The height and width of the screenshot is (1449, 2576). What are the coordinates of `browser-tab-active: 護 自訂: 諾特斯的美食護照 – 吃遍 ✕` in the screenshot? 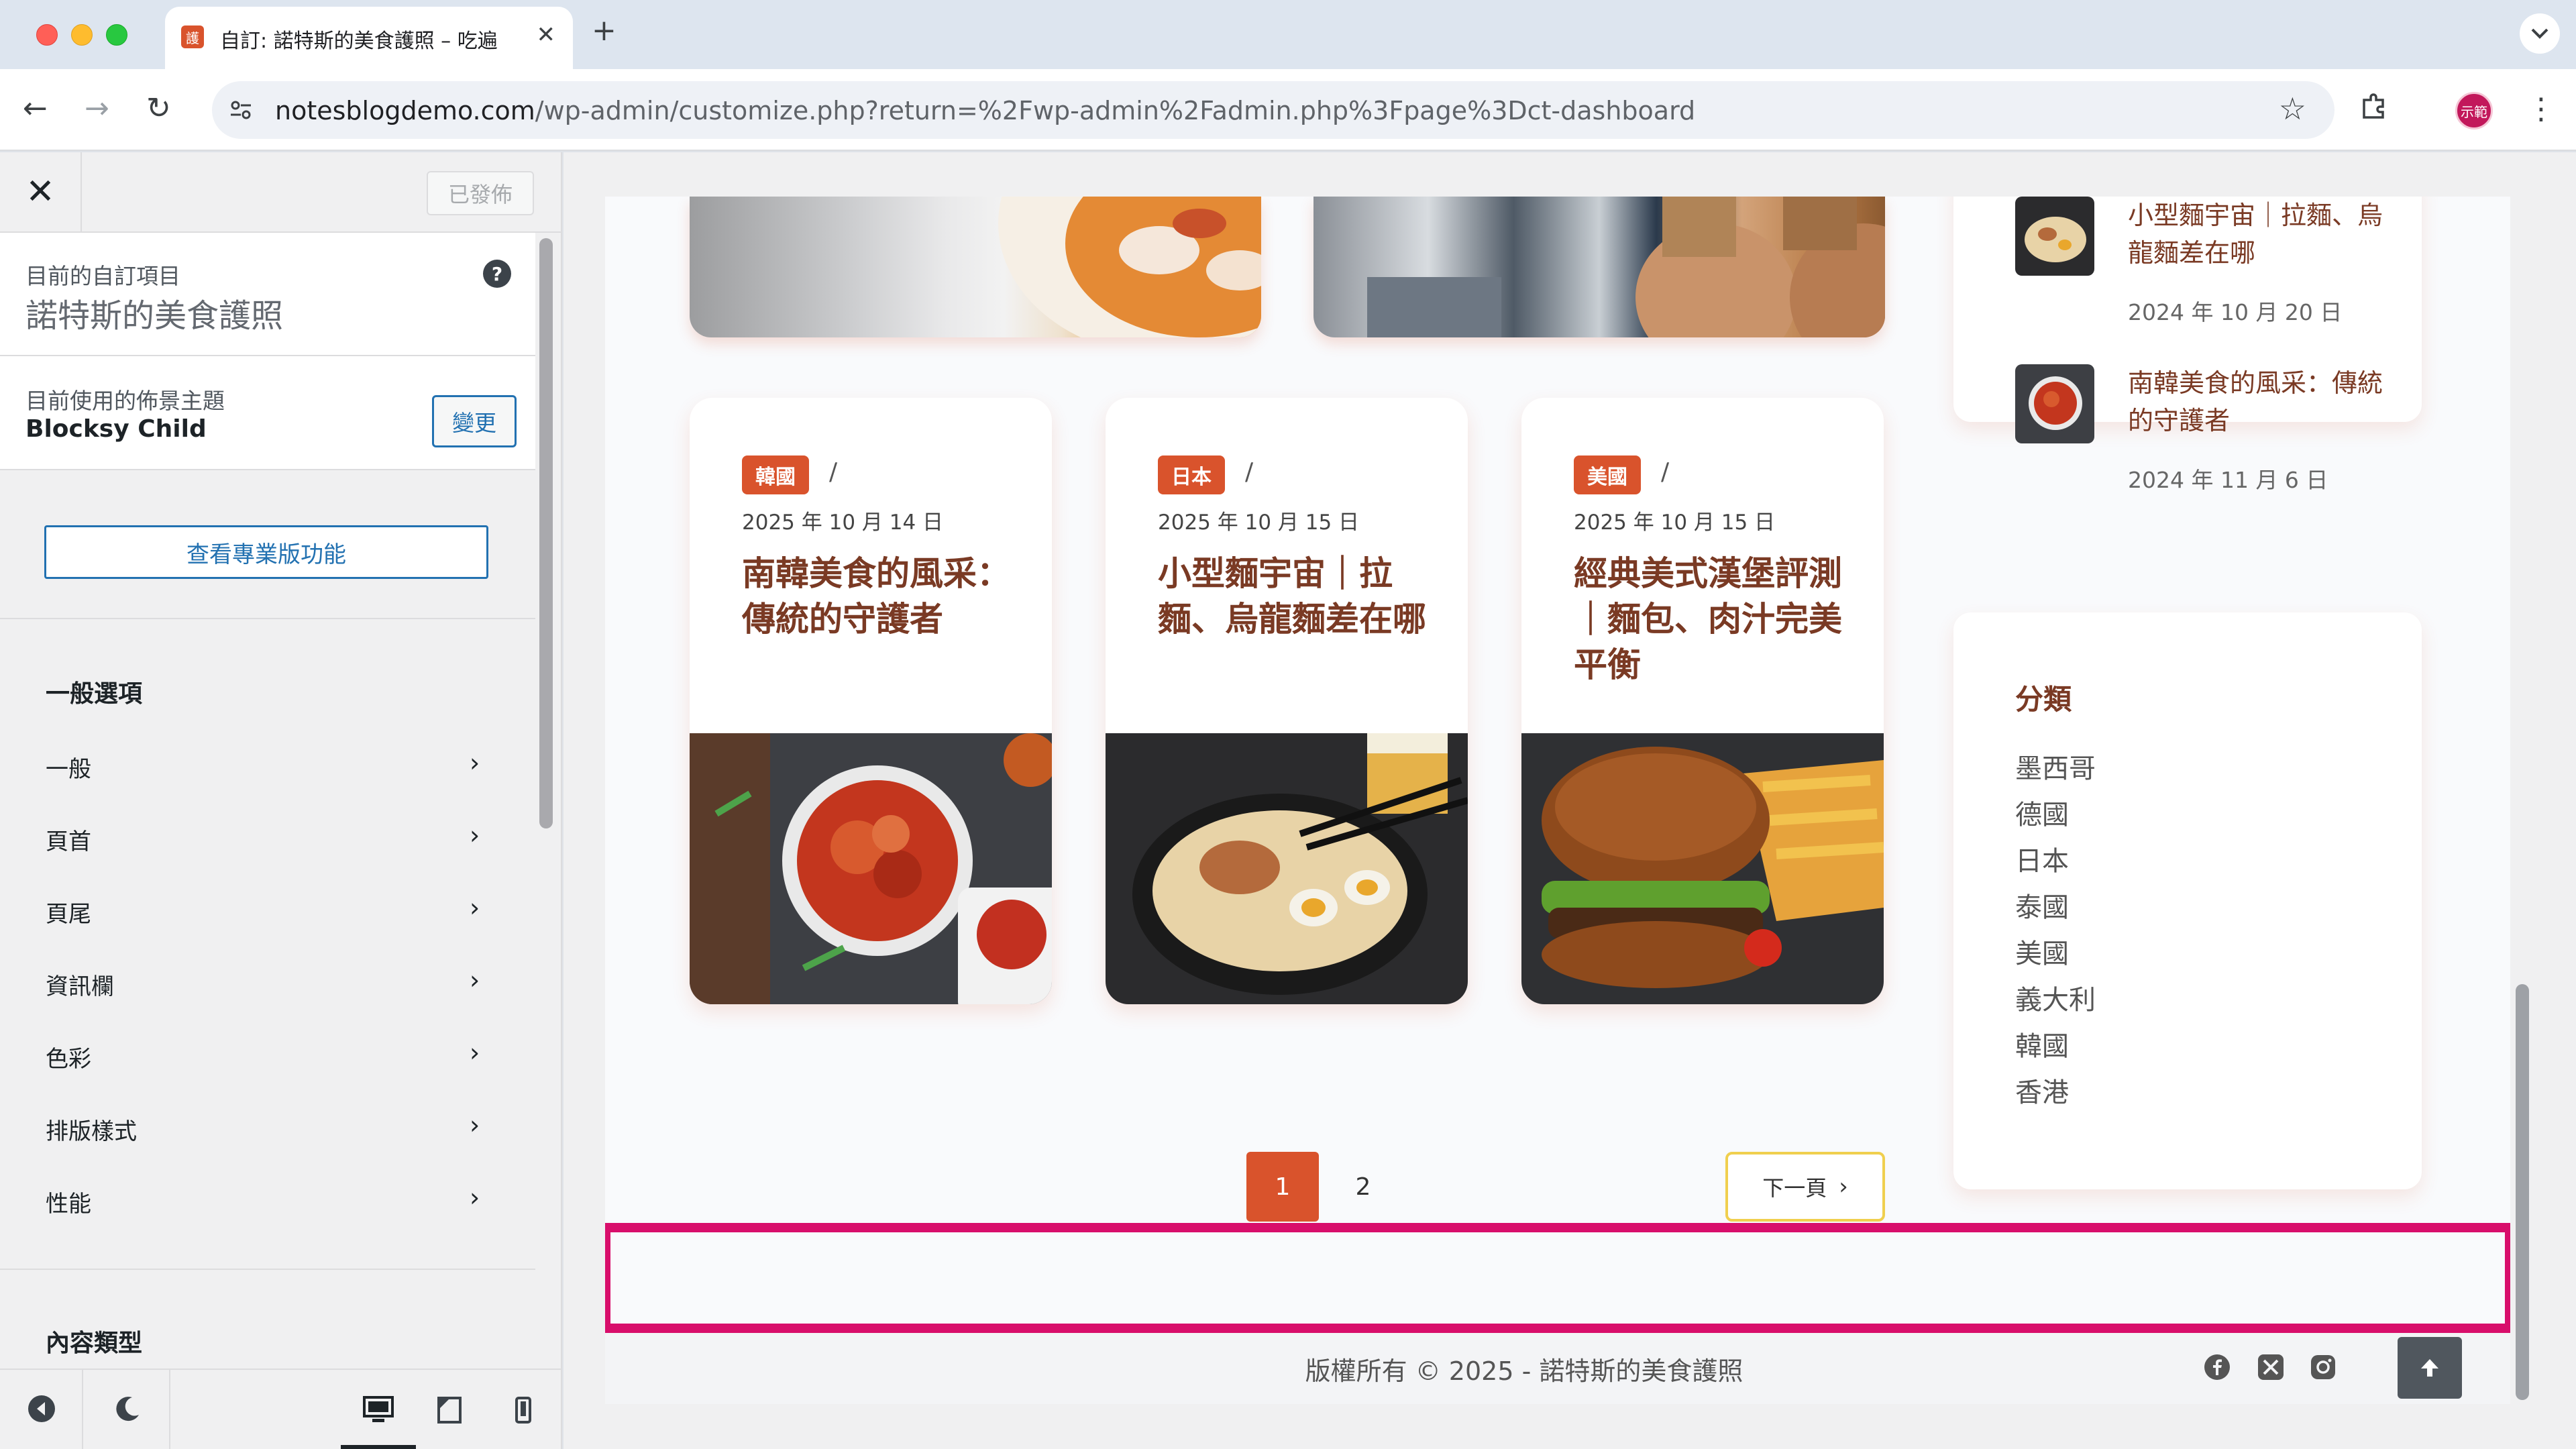 It's located at (369, 38).